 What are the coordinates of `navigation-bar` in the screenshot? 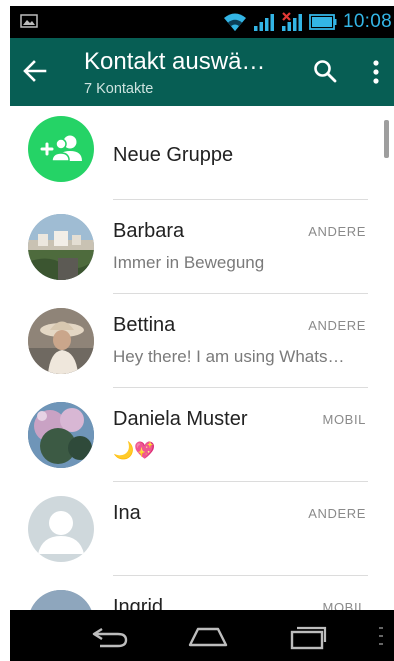 It's located at (202, 635).